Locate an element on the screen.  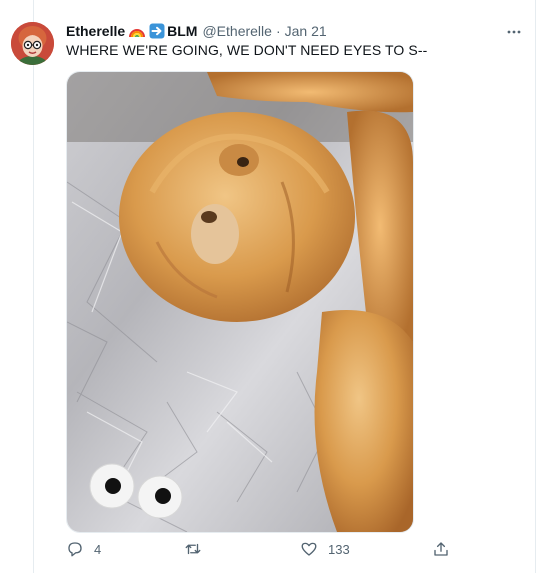
reply-icon is located at coordinates (75, 549).